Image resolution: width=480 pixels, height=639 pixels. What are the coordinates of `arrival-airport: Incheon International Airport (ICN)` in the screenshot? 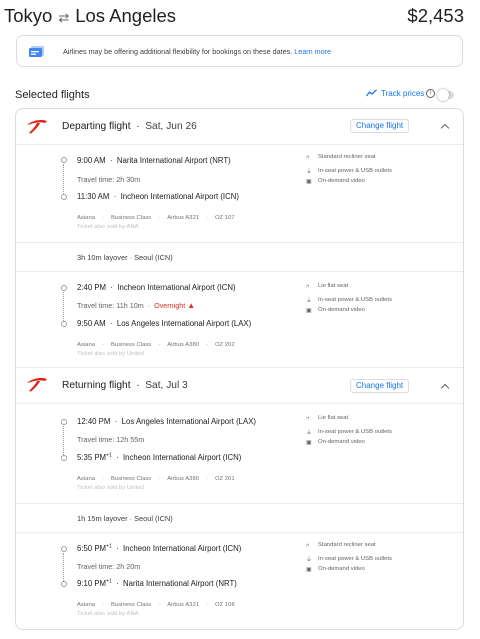 It's located at (179, 196).